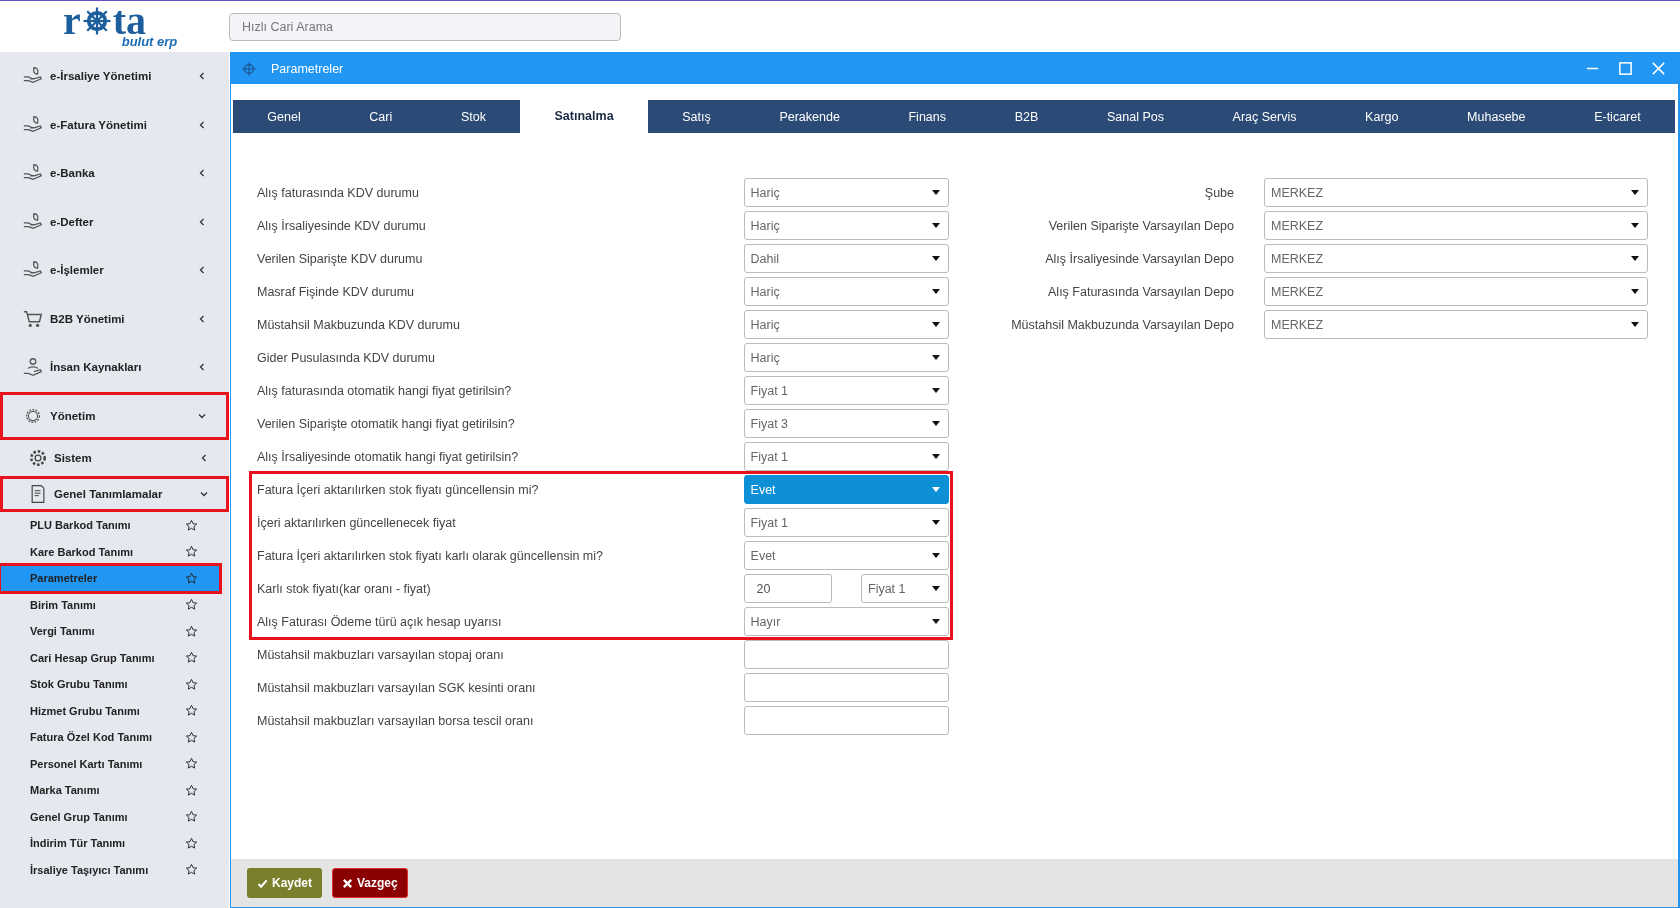 The width and height of the screenshot is (1680, 908). I want to click on window-title: Parametreler, so click(308, 68).